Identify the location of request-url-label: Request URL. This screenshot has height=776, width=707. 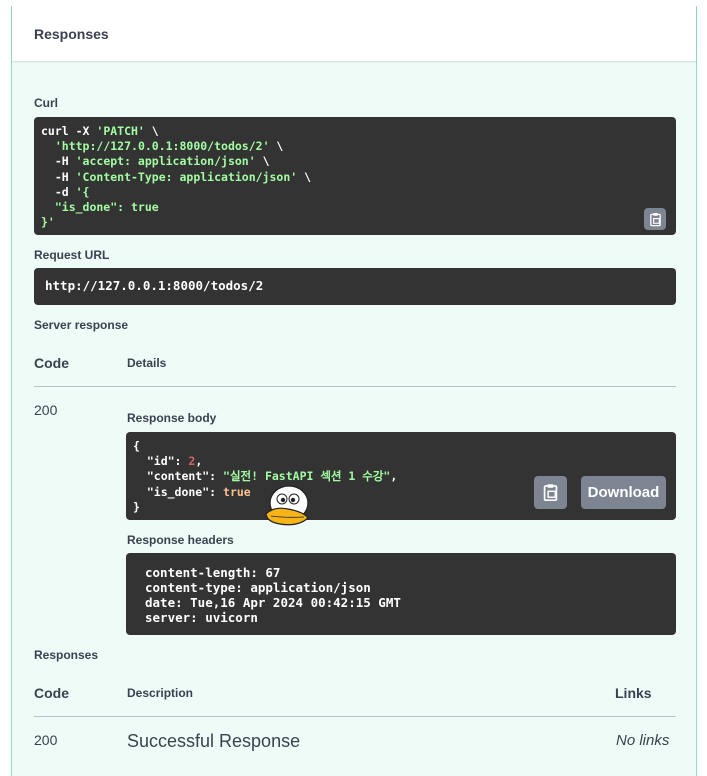
(72, 255).